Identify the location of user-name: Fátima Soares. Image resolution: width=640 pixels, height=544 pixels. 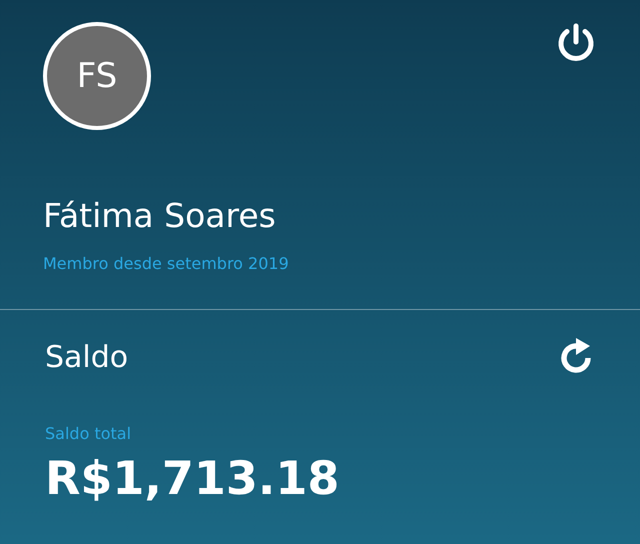
(160, 216).